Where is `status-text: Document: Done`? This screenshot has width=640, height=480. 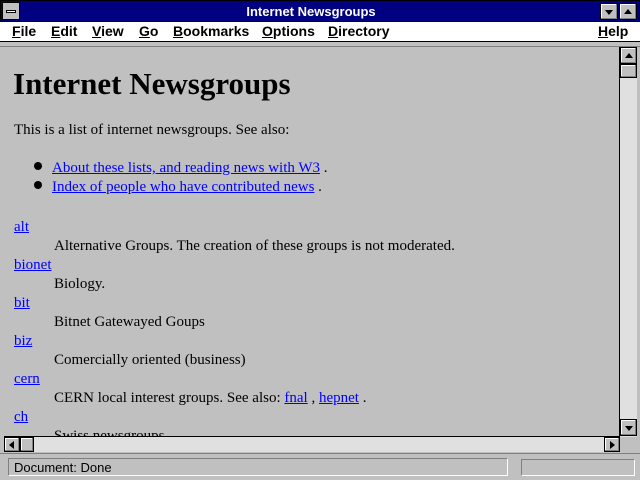
status-text: Document: Done is located at coordinates (258, 467).